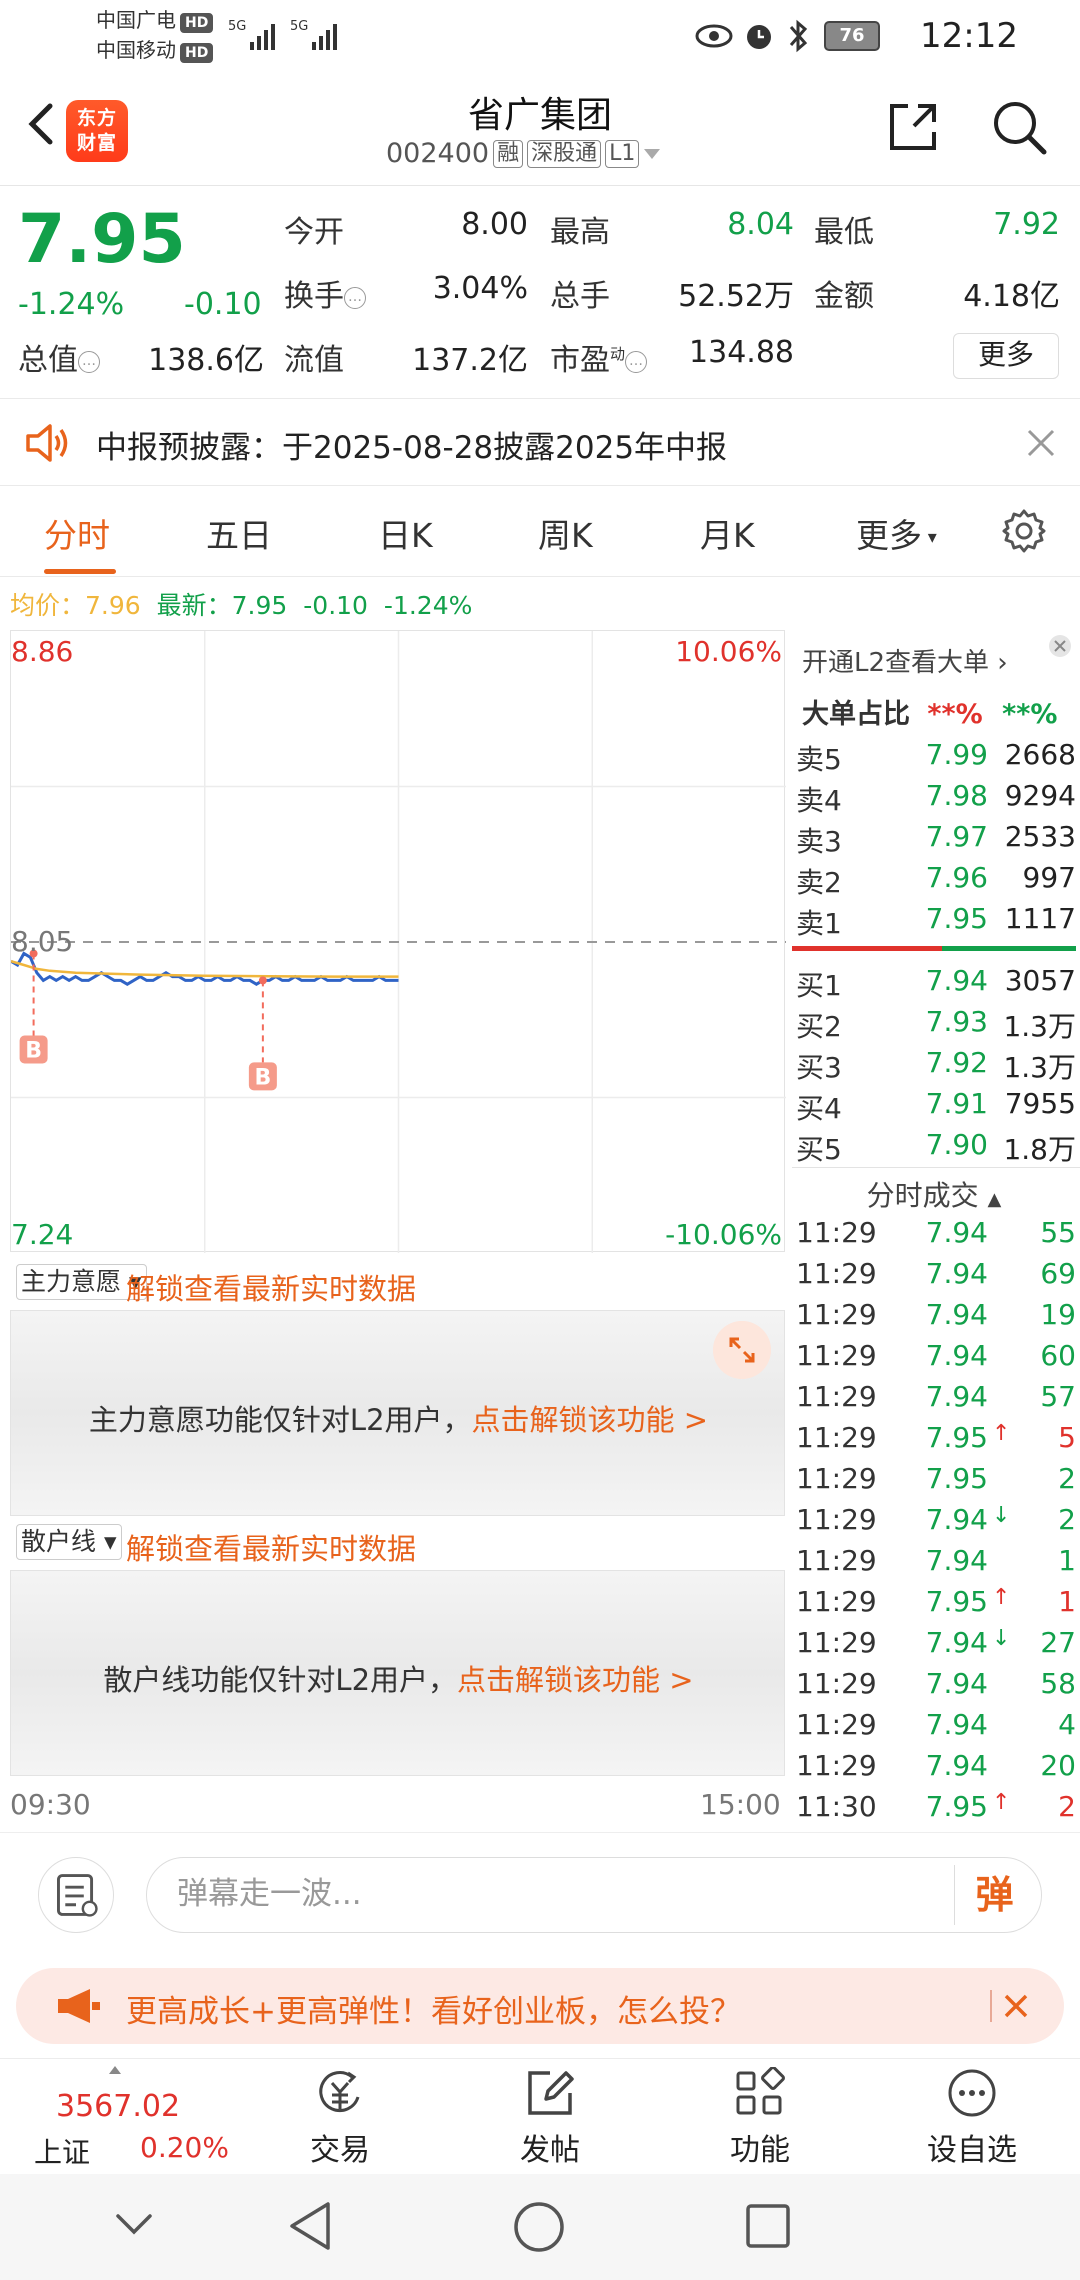 The image size is (1080, 2280). I want to click on tick-row: 11:29 7.94 58, so click(936, 1687).